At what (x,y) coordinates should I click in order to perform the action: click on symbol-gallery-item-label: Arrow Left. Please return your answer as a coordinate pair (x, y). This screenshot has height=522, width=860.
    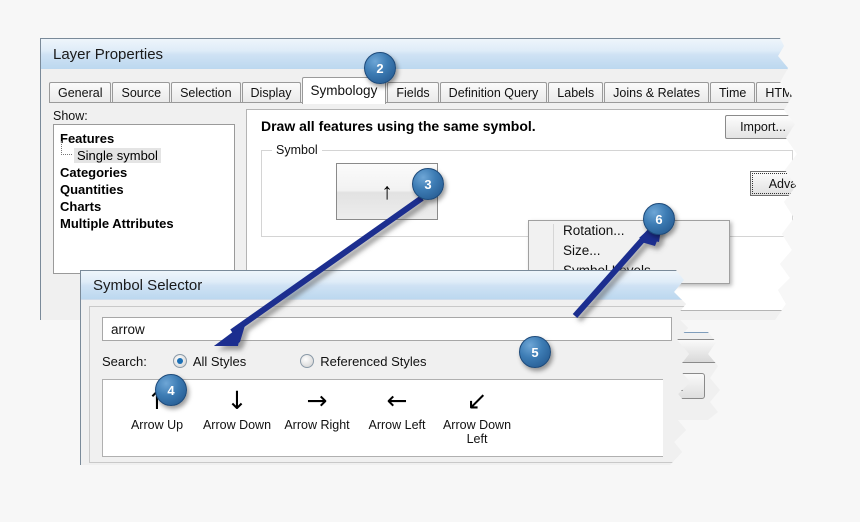
    Looking at the image, I should click on (397, 425).